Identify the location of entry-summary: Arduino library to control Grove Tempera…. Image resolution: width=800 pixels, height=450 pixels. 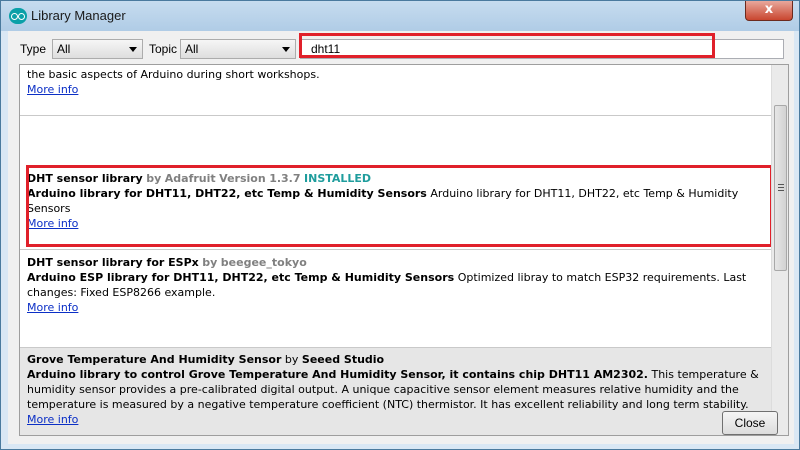
(337, 374).